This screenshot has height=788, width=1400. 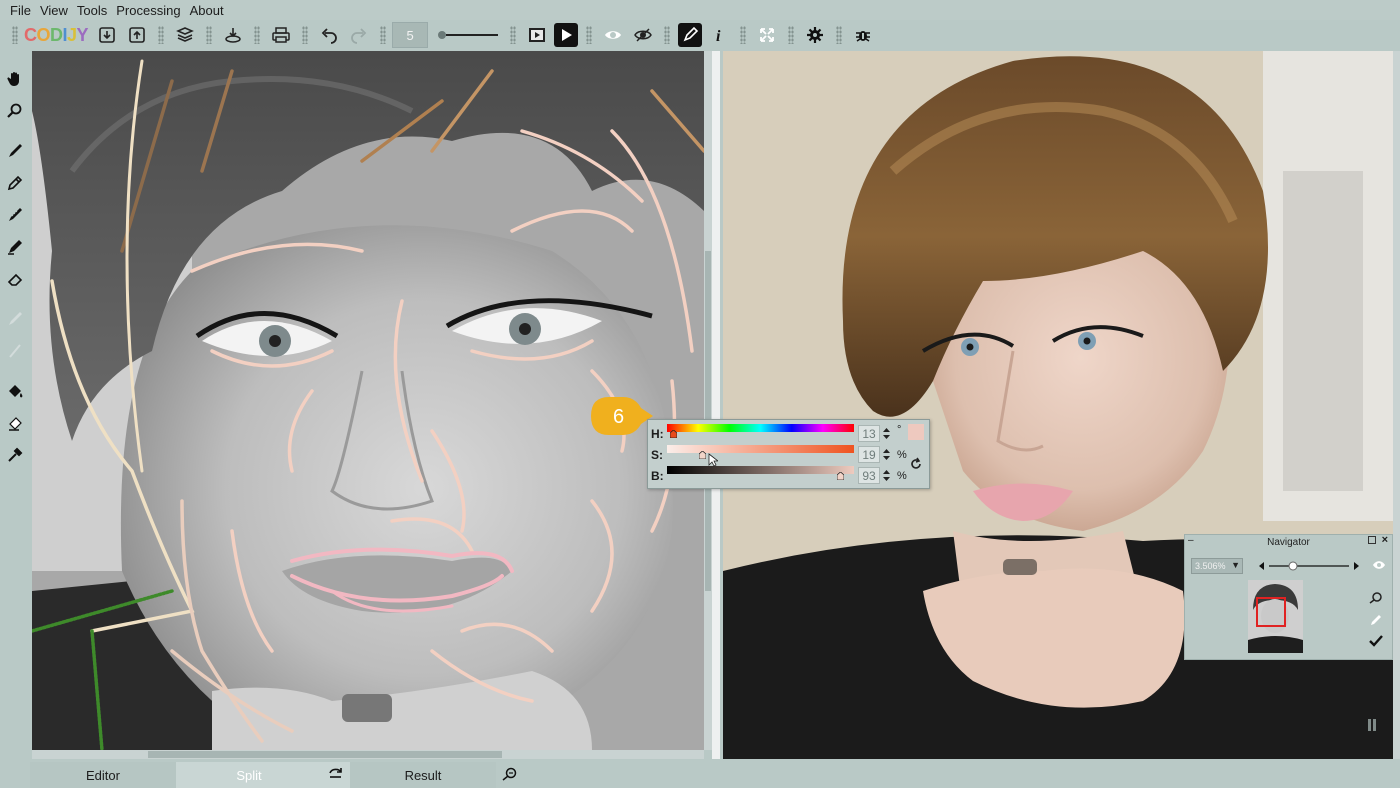 I want to click on navigator-panel: – Navigator × 3.506% ▼, so click(x=1288, y=597).